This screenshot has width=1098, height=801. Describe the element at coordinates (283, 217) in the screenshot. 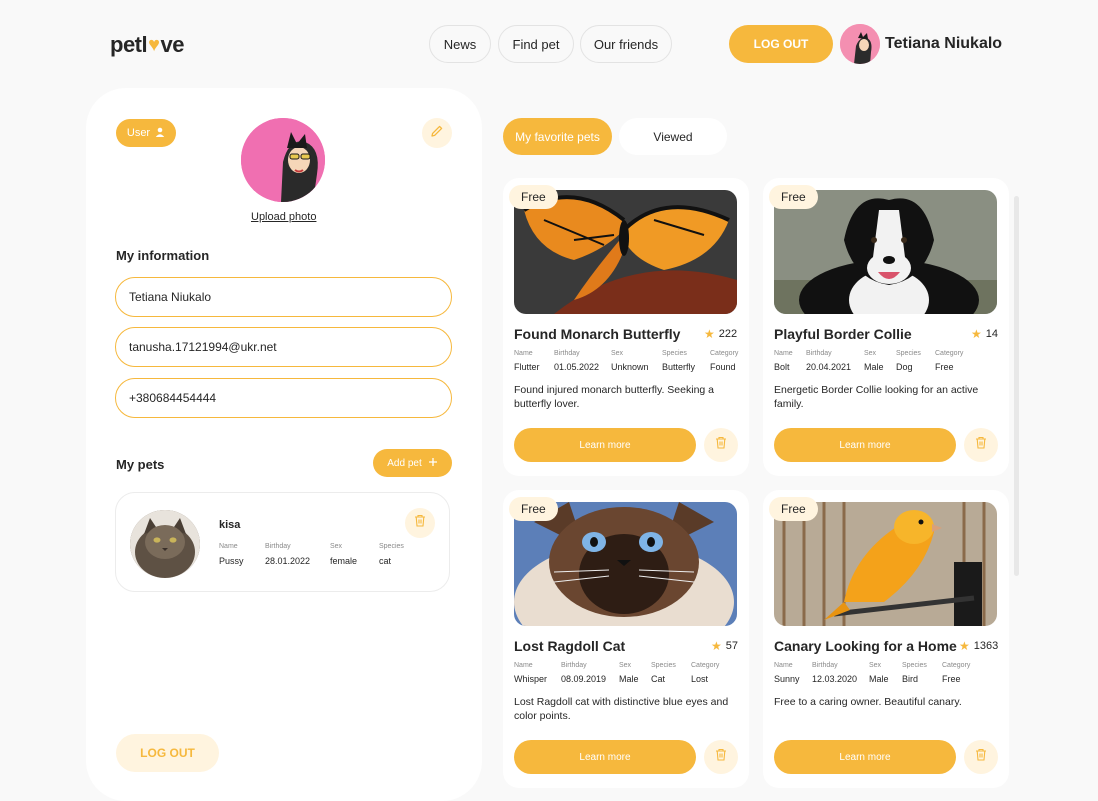

I see `upload-photo-link: Upload photo` at that location.